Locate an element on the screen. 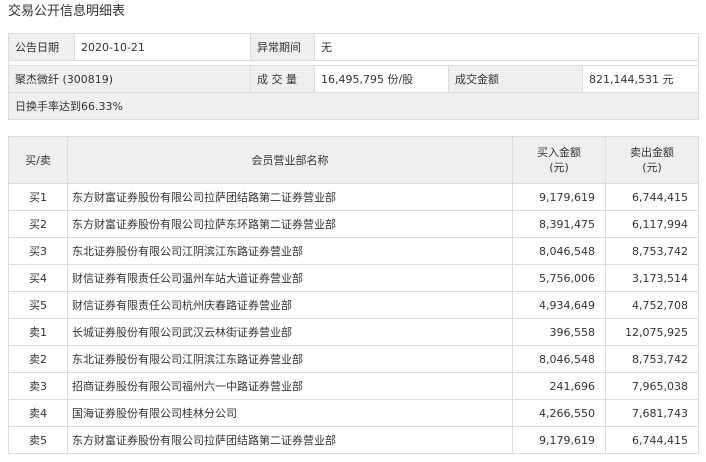  row-broker-name: 招商证券股份有限公司福州六一中路证券营业部 is located at coordinates (290, 386).